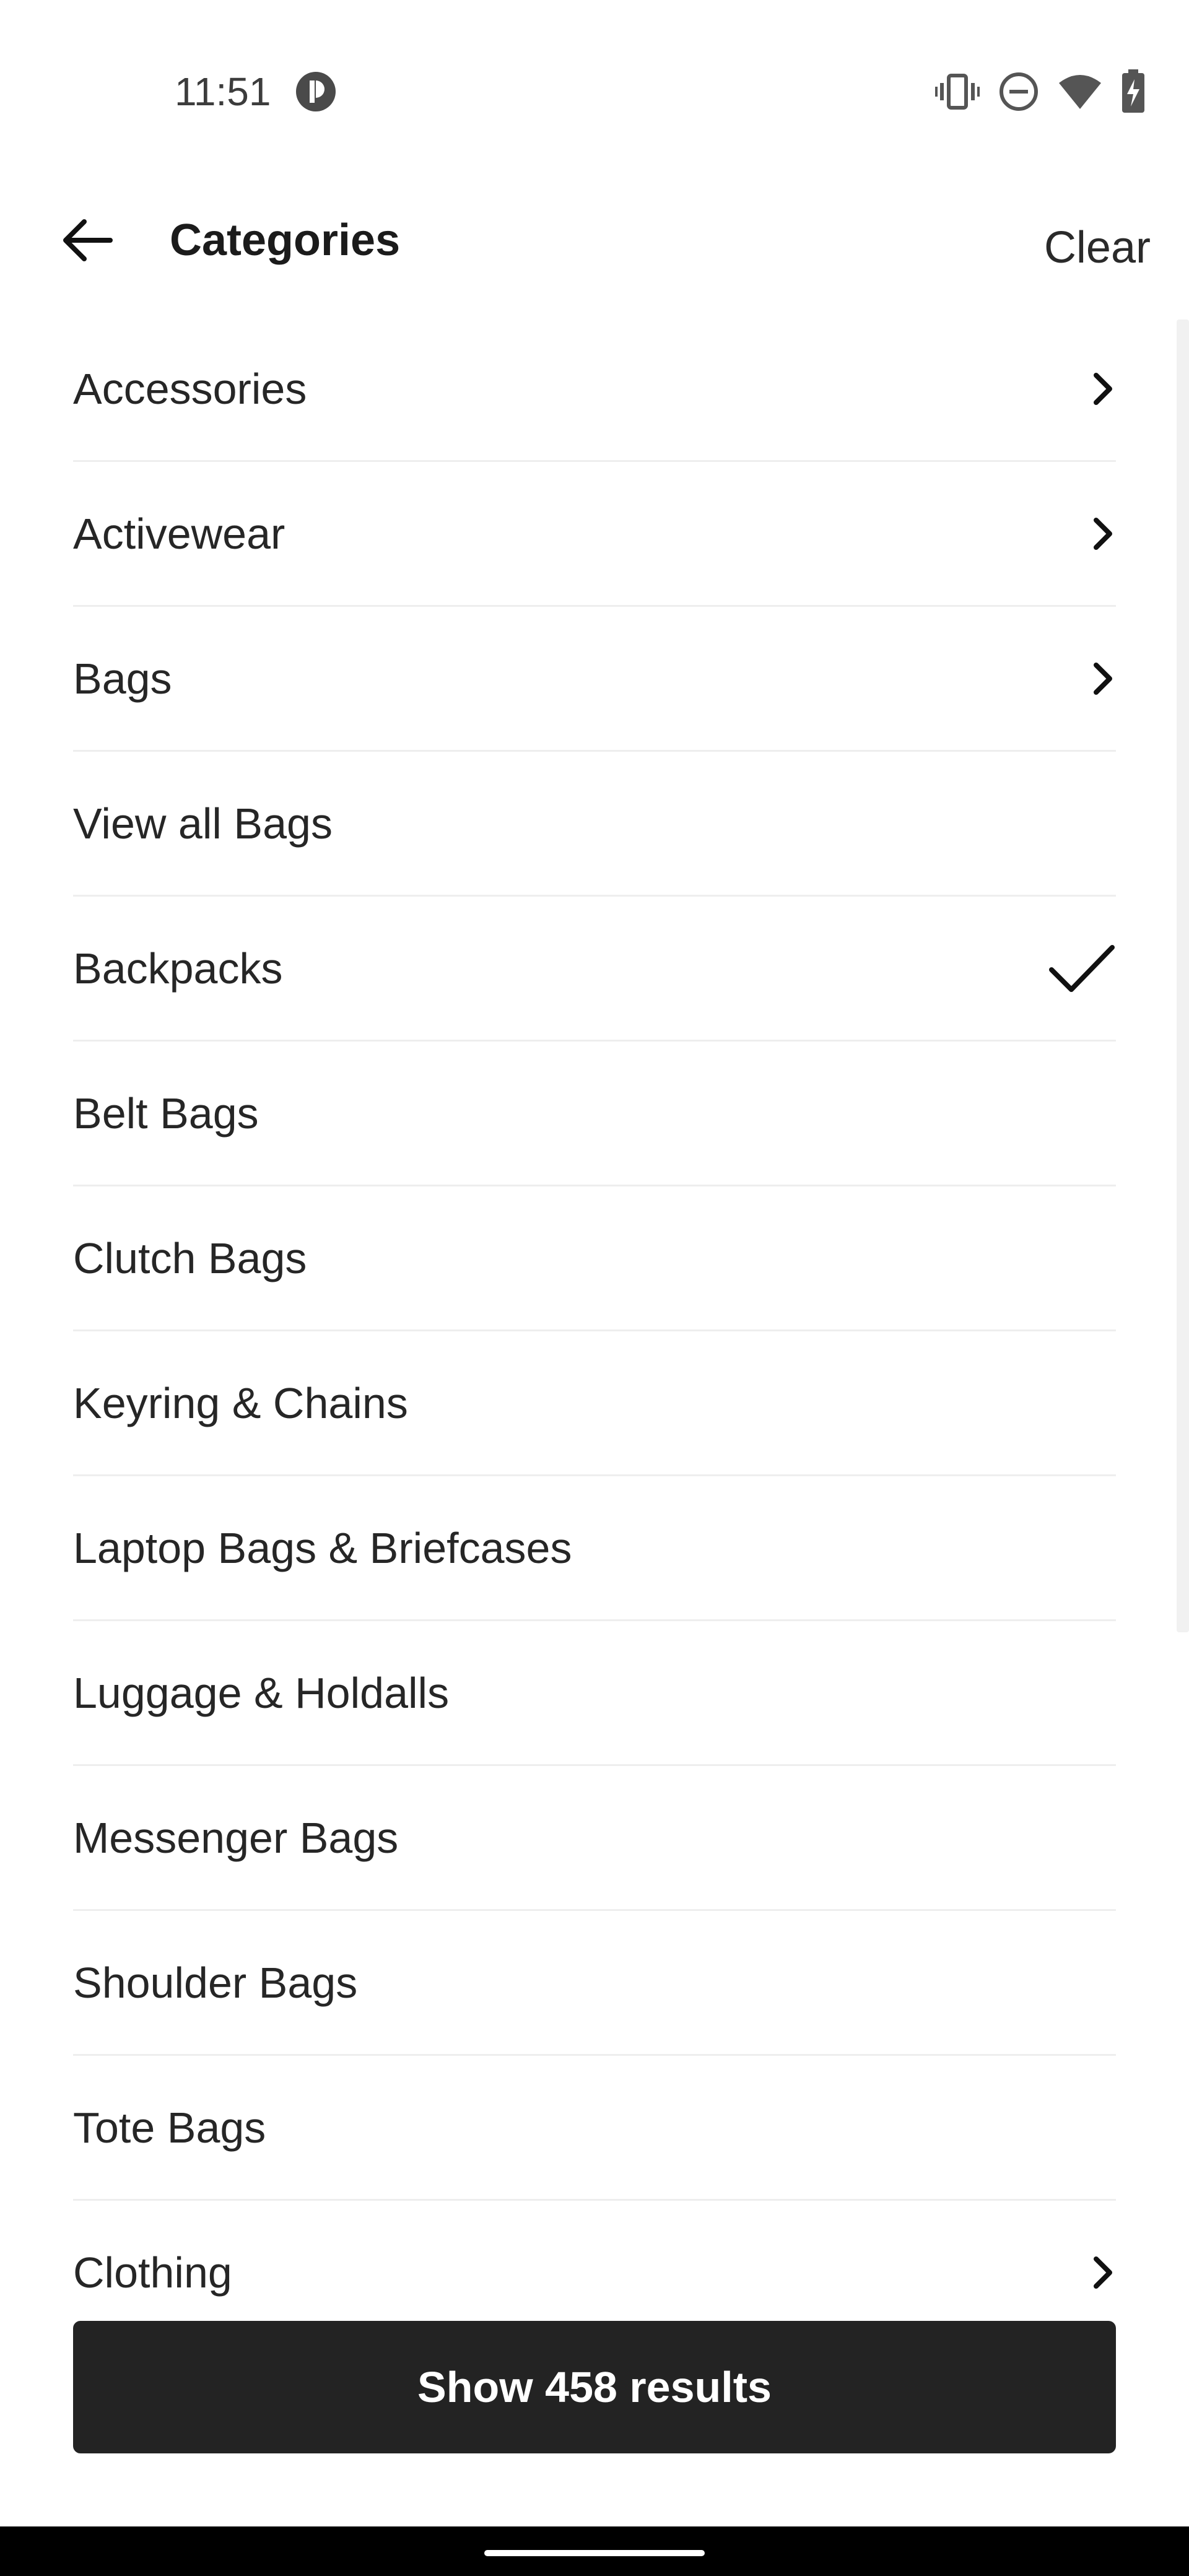 Image resolution: width=1189 pixels, height=2576 pixels. I want to click on category-item-accessories: Accessories, so click(594, 389).